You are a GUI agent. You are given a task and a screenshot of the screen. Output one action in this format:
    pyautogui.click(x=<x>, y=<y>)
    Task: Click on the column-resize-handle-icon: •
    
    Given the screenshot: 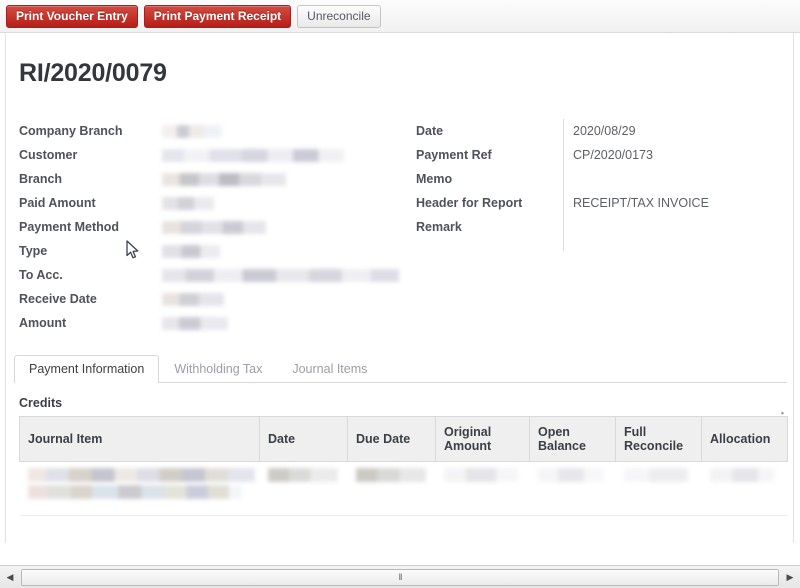 What is the action you would take?
    pyautogui.click(x=782, y=413)
    